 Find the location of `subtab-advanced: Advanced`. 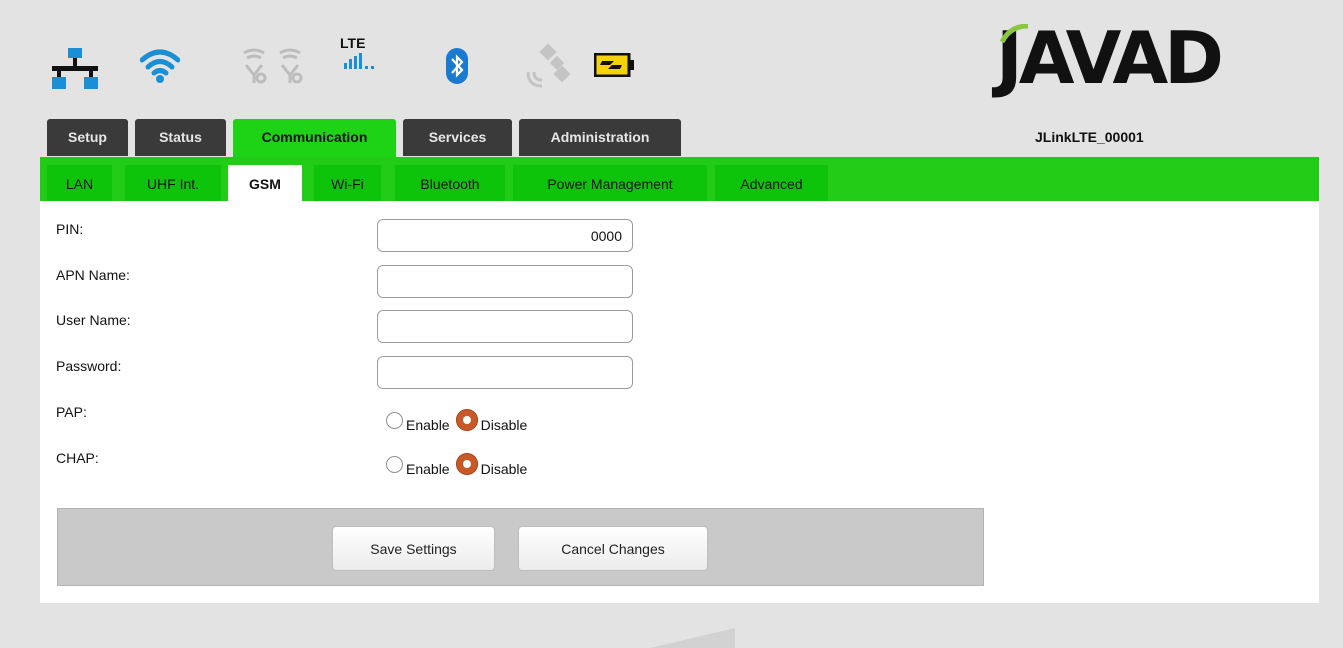

subtab-advanced: Advanced is located at coordinates (771, 183).